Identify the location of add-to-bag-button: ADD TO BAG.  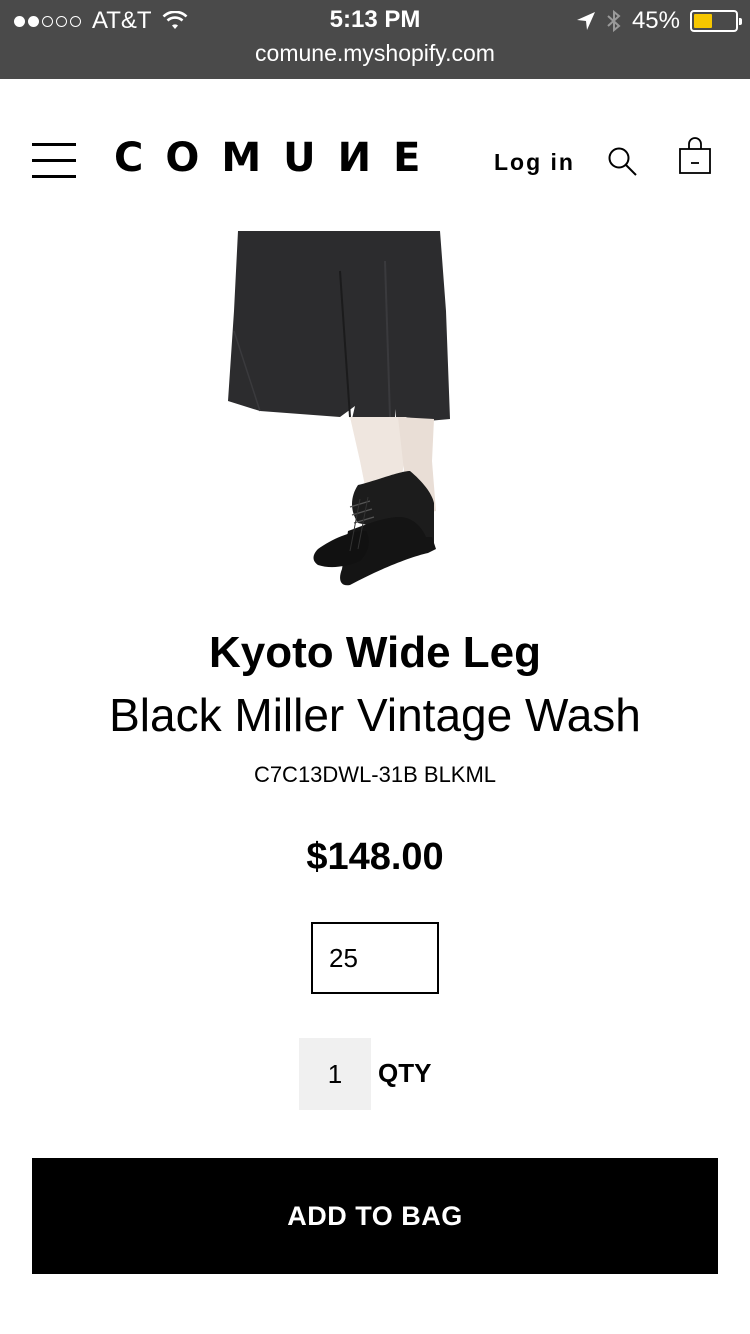
(375, 1216).